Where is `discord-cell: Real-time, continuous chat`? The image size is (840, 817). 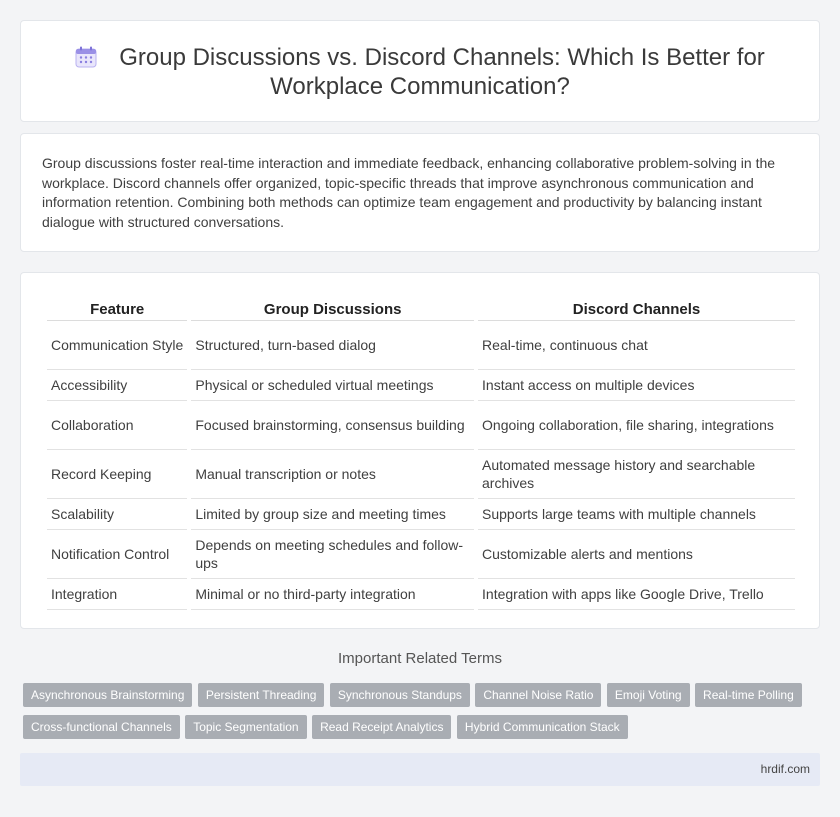
discord-cell: Real-time, continuous chat is located at coordinates (636, 345).